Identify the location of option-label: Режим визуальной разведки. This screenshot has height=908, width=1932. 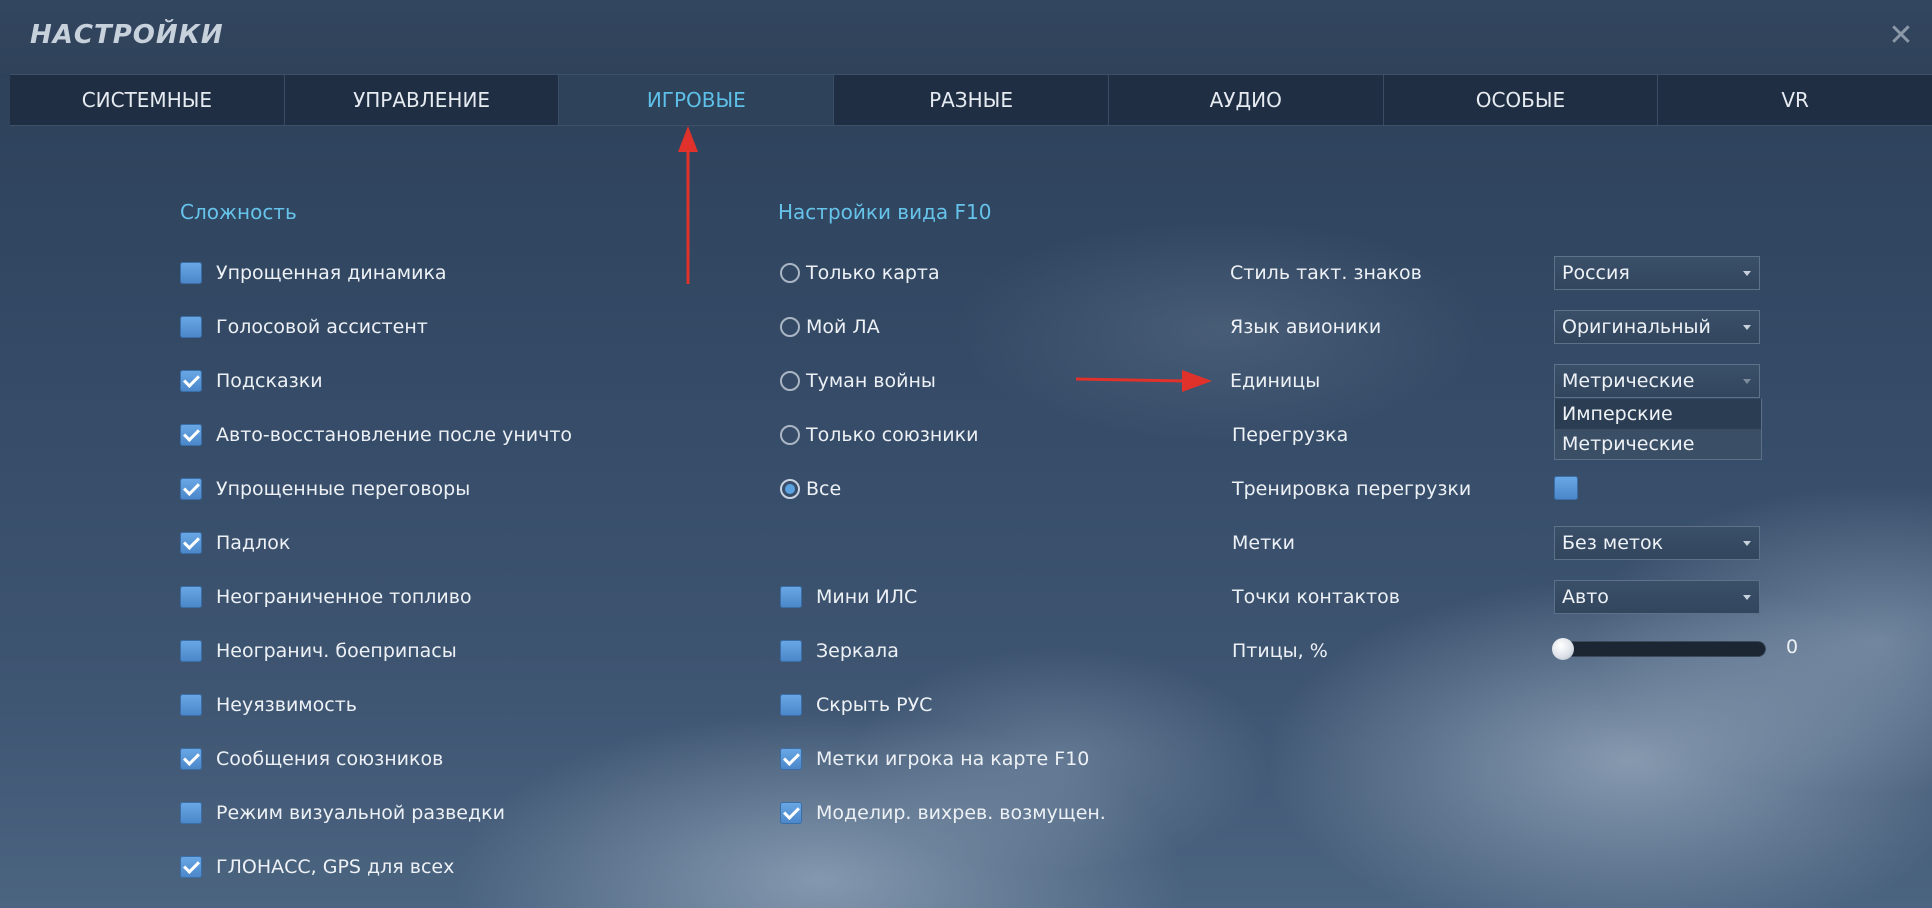
(360, 813).